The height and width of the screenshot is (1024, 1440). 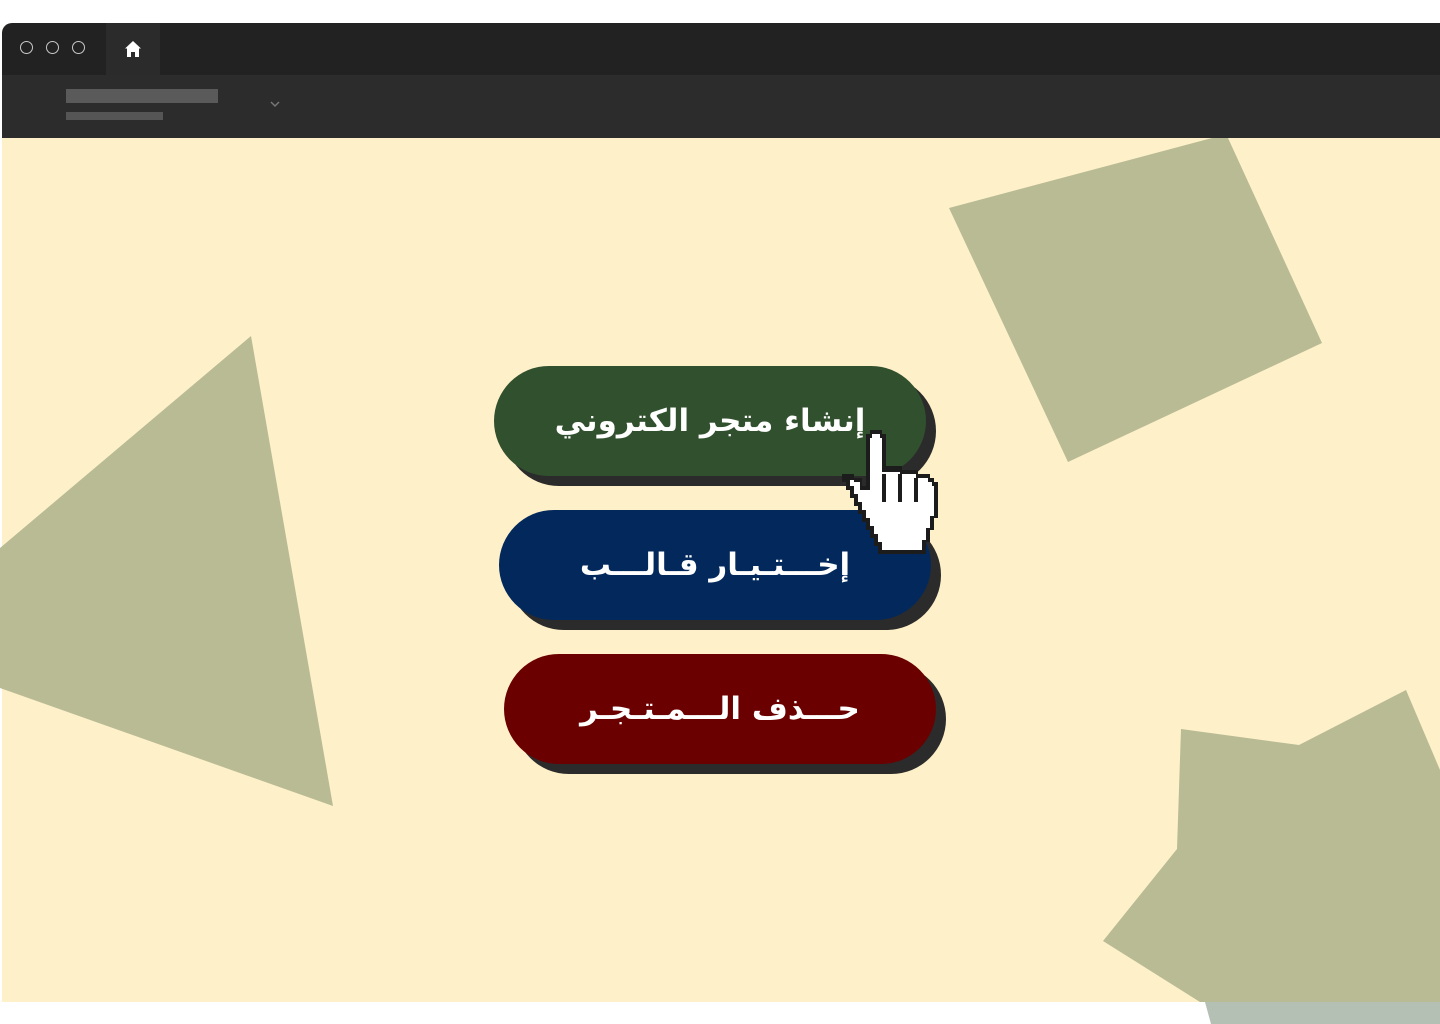 What do you see at coordinates (720, 709) in the screenshot?
I see `delete-store-button: حـــذف الـــمـتـجـر` at bounding box center [720, 709].